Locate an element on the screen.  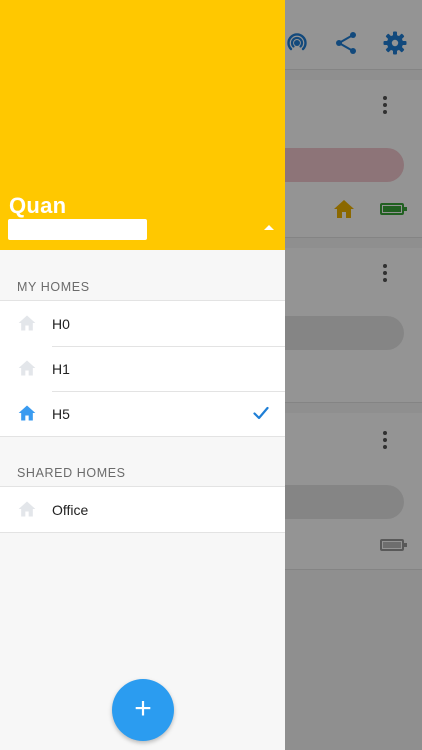
home-item-h1: H1 is located at coordinates (142, 368).